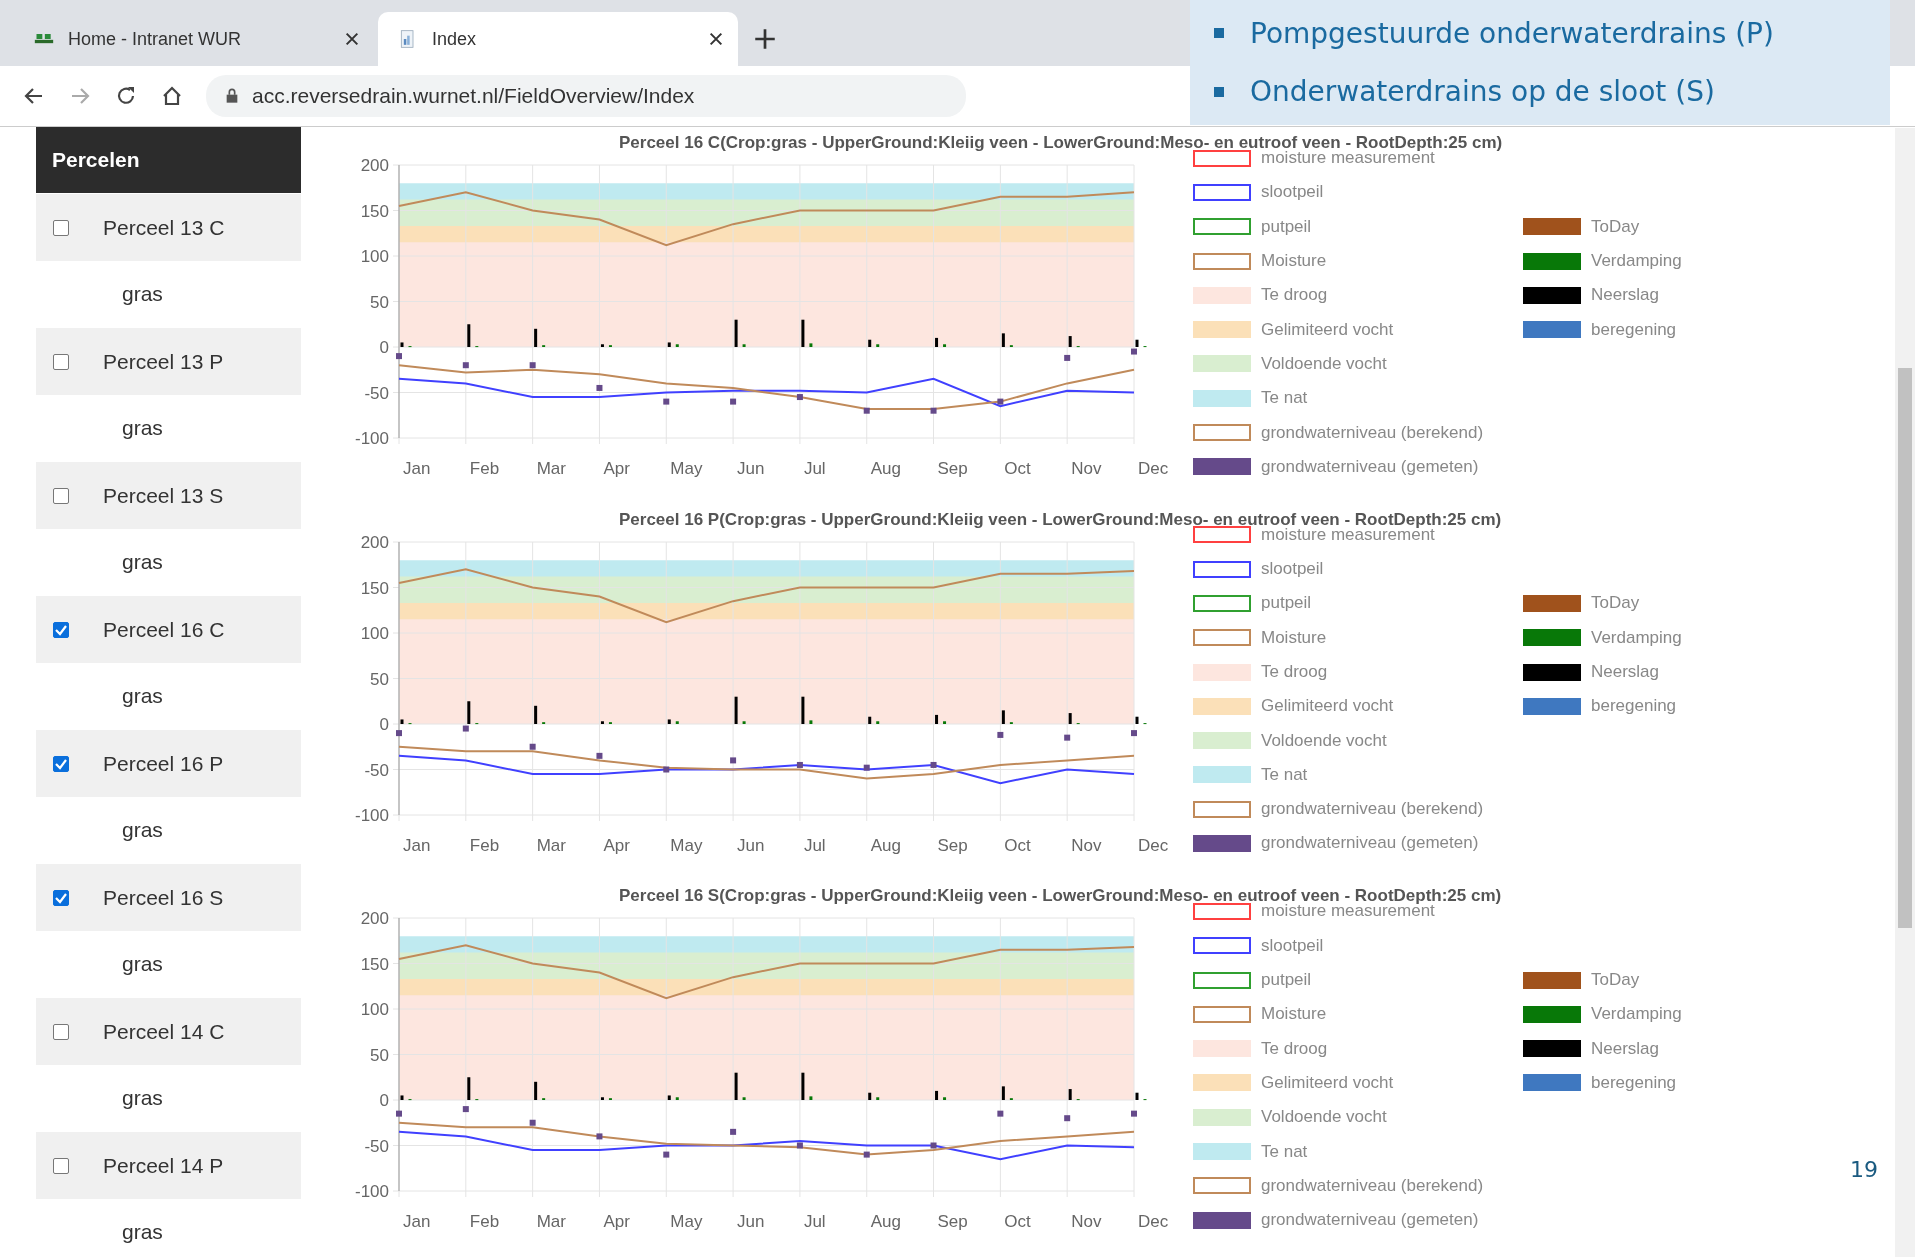  I want to click on axis-tick-label: Aug, so click(885, 468).